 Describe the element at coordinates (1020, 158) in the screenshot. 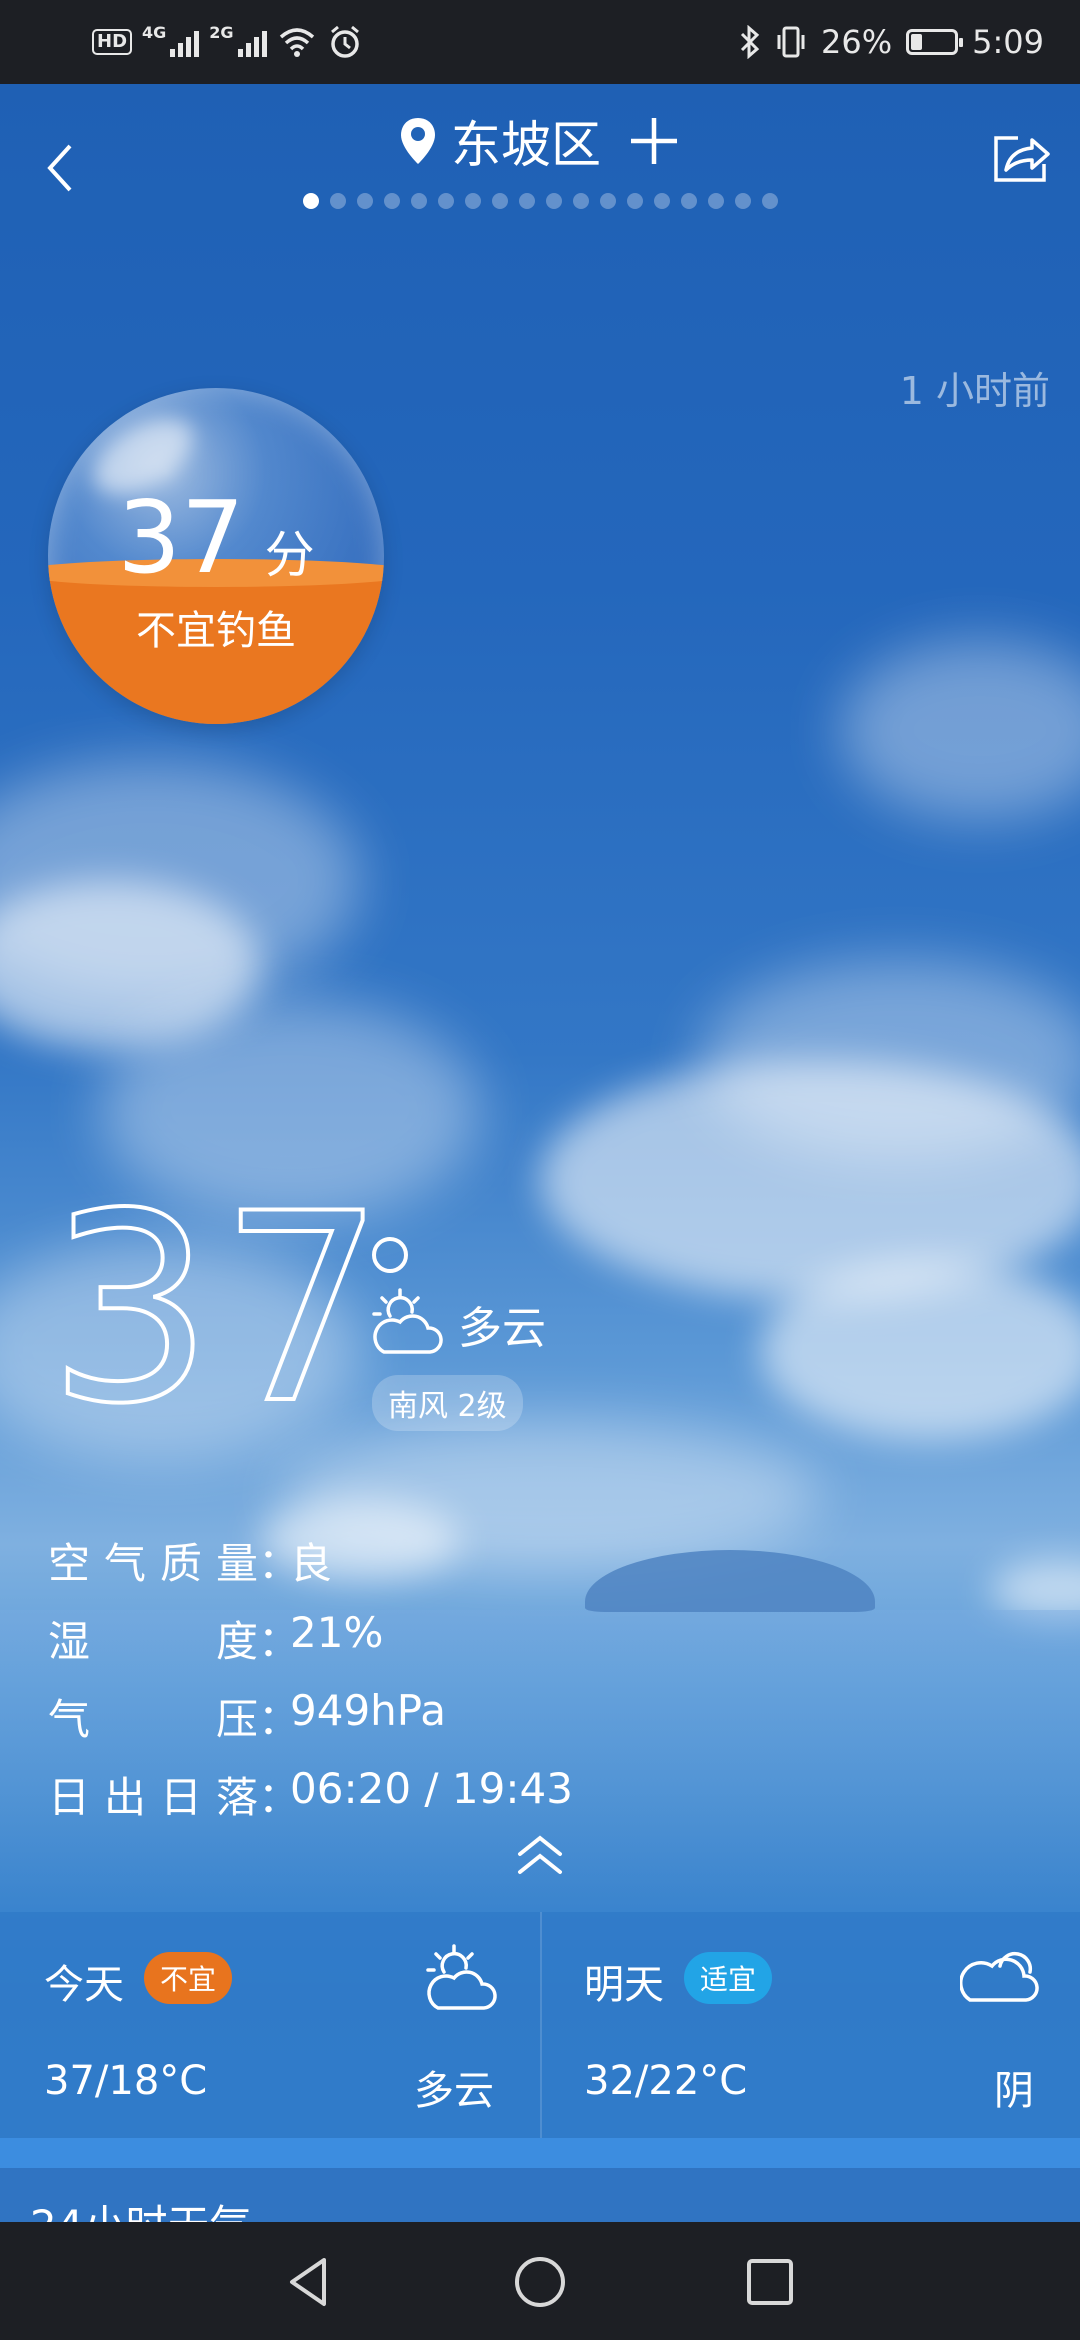

I see `share-button` at that location.